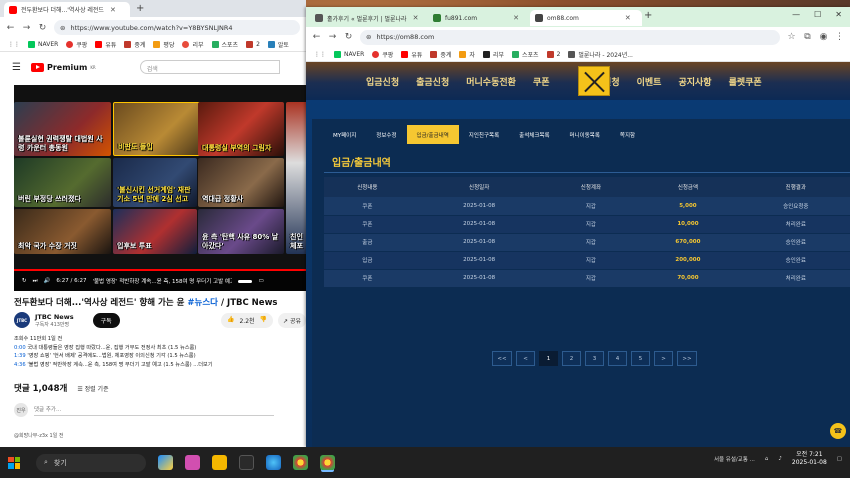 This screenshot has height=478, width=850. I want to click on file-explorer-icon, so click(219, 462).